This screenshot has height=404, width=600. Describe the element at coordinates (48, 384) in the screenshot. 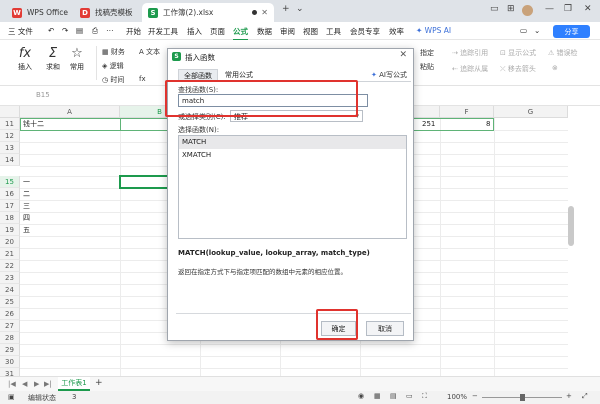

I see `last-sheet-icon: ▶|` at that location.